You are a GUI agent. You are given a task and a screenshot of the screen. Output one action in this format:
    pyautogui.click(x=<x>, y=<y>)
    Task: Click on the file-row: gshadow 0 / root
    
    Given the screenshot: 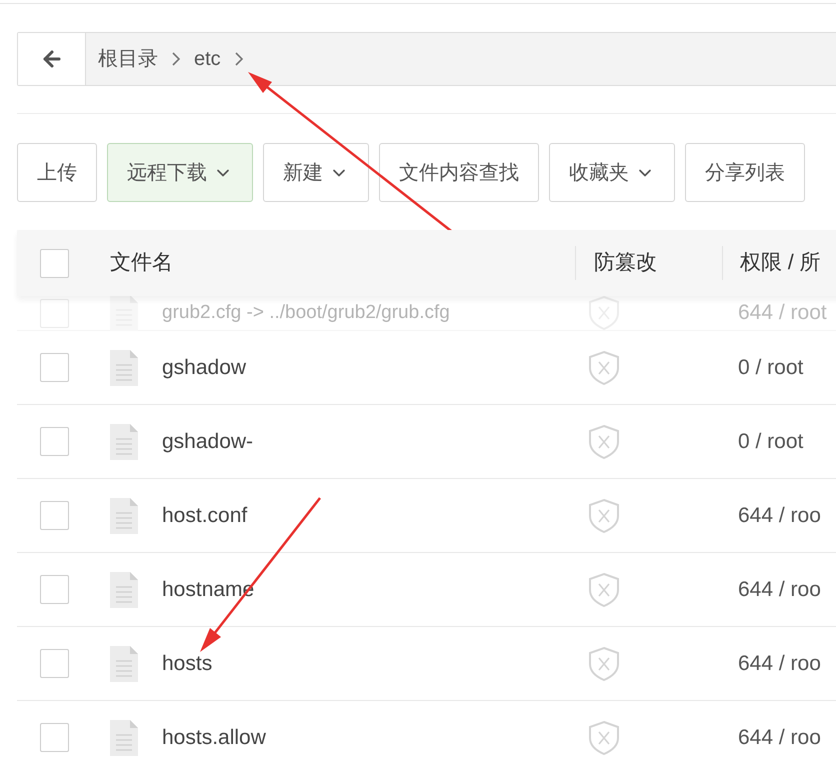 What is the action you would take?
    pyautogui.click(x=426, y=368)
    